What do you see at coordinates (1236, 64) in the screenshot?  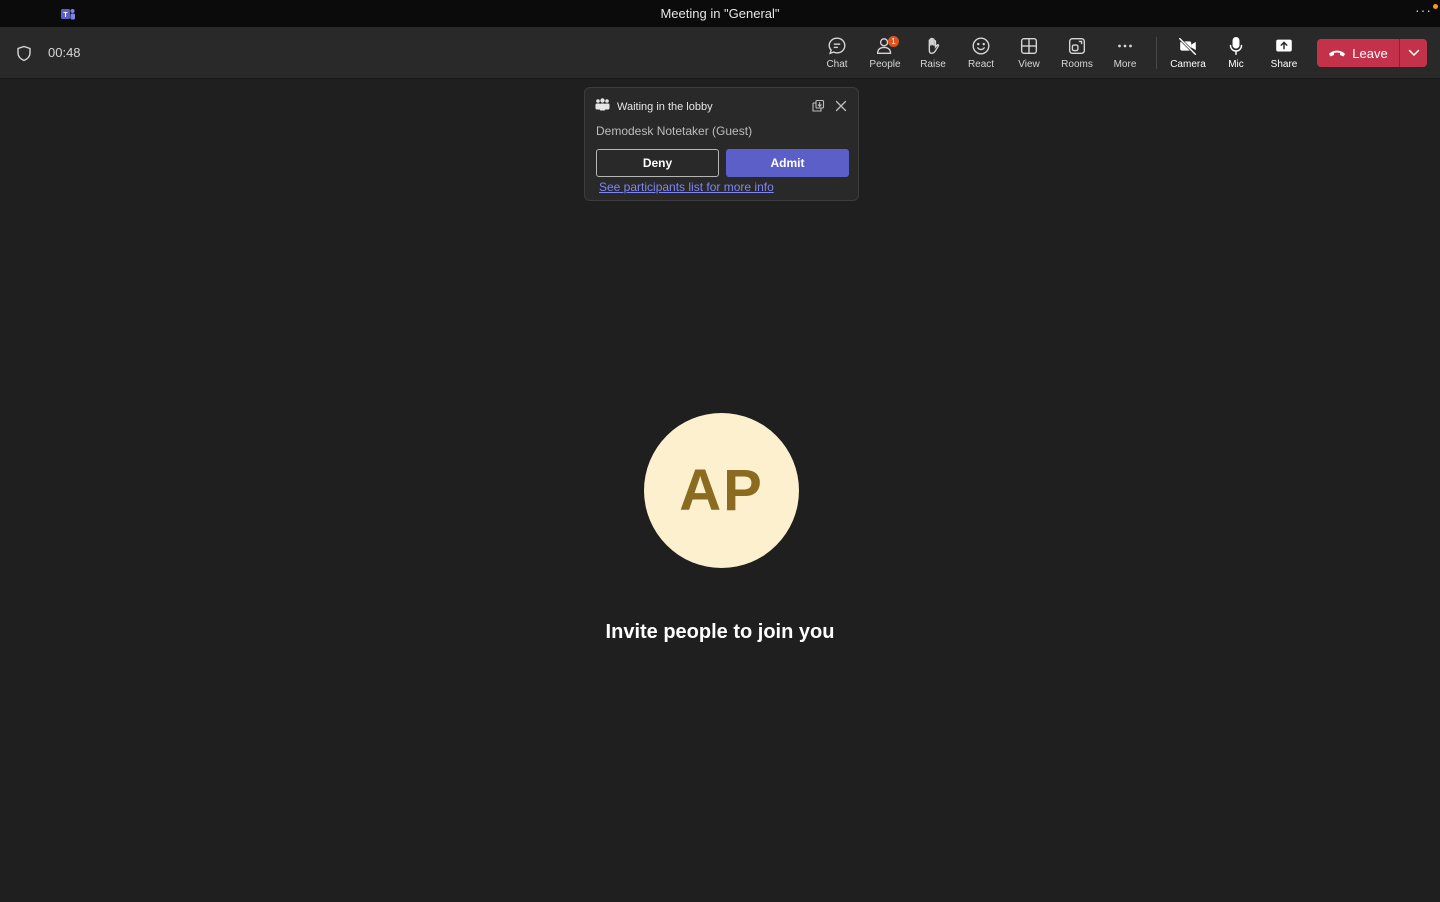 I see `mic-label: Mic` at bounding box center [1236, 64].